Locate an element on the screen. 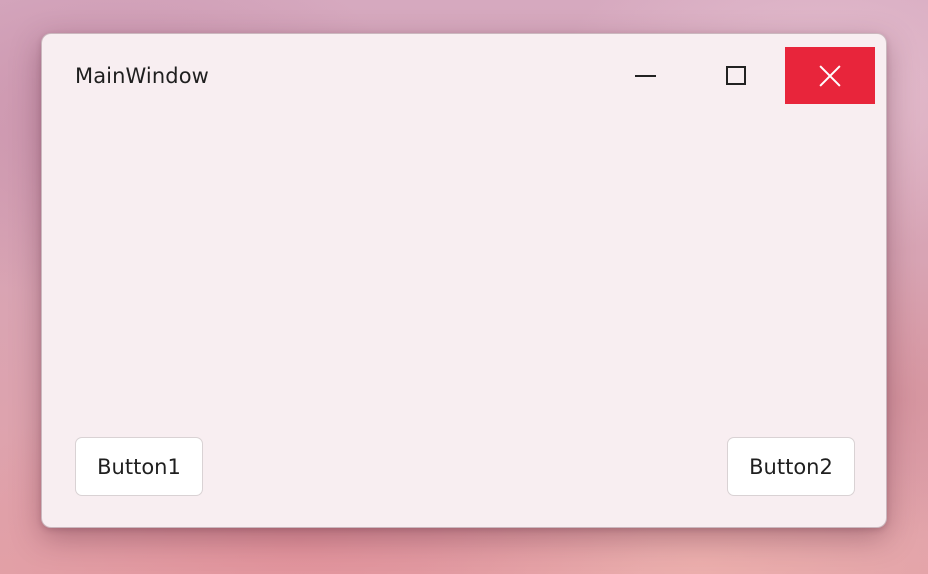 Image resolution: width=928 pixels, height=574 pixels. maximize-icon is located at coordinates (736, 75).